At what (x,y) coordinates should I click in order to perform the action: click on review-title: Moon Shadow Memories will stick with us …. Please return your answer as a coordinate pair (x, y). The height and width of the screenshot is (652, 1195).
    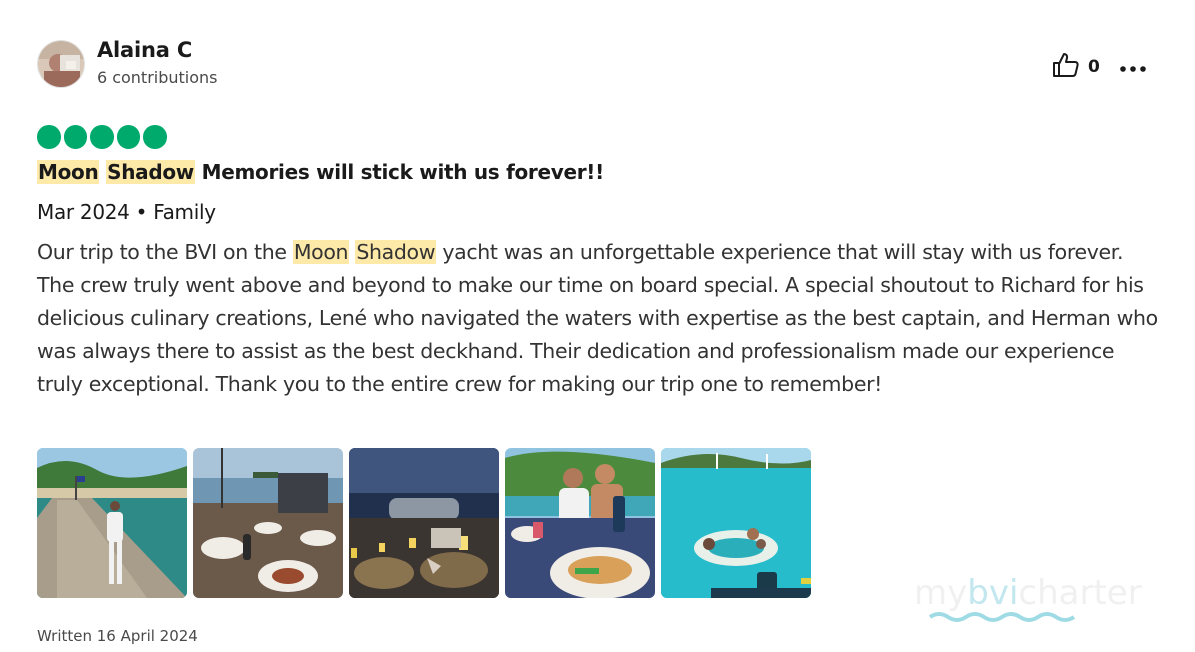
    Looking at the image, I should click on (320, 172).